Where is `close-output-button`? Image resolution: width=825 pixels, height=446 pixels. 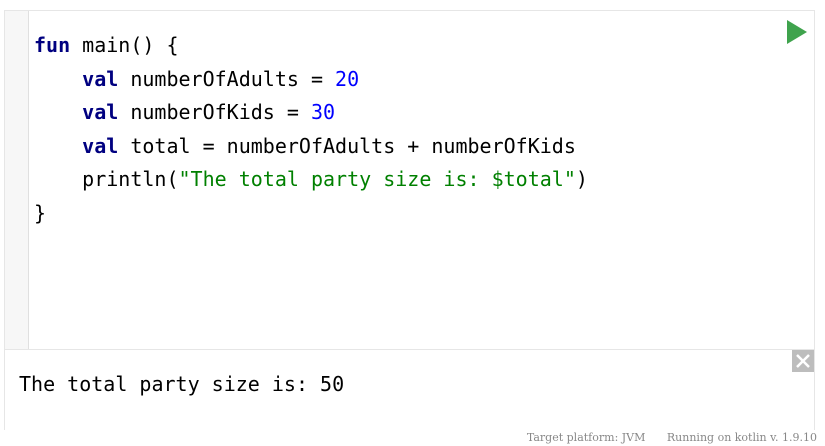 close-output-button is located at coordinates (803, 361).